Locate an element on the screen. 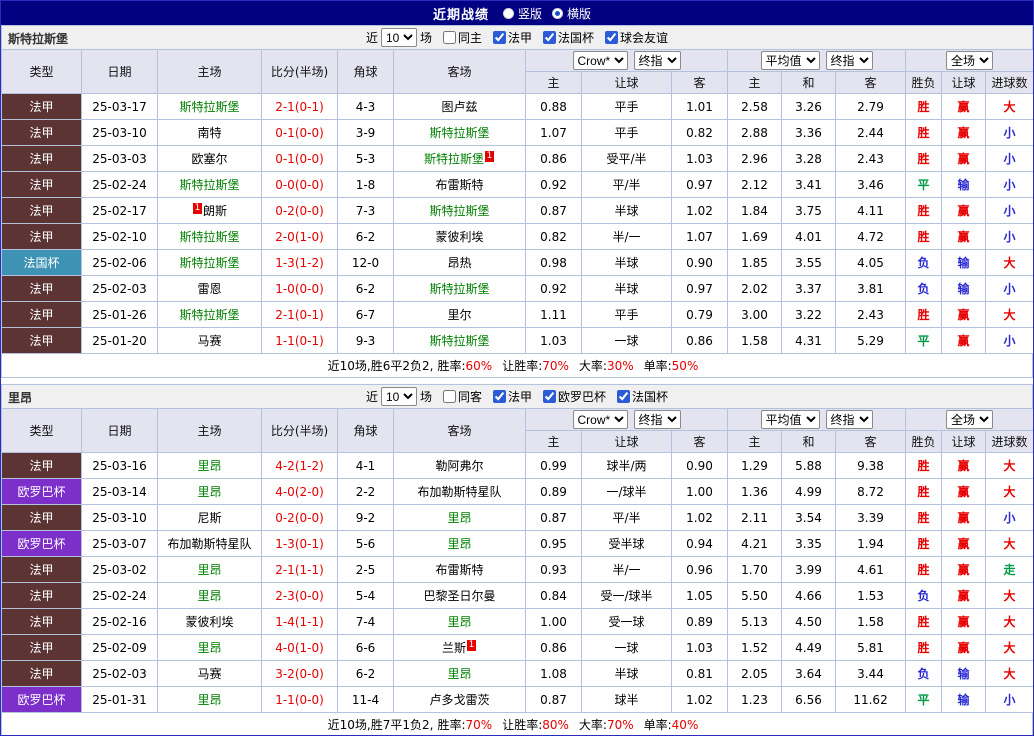  result-handicap: 赢 is located at coordinates (964, 647).